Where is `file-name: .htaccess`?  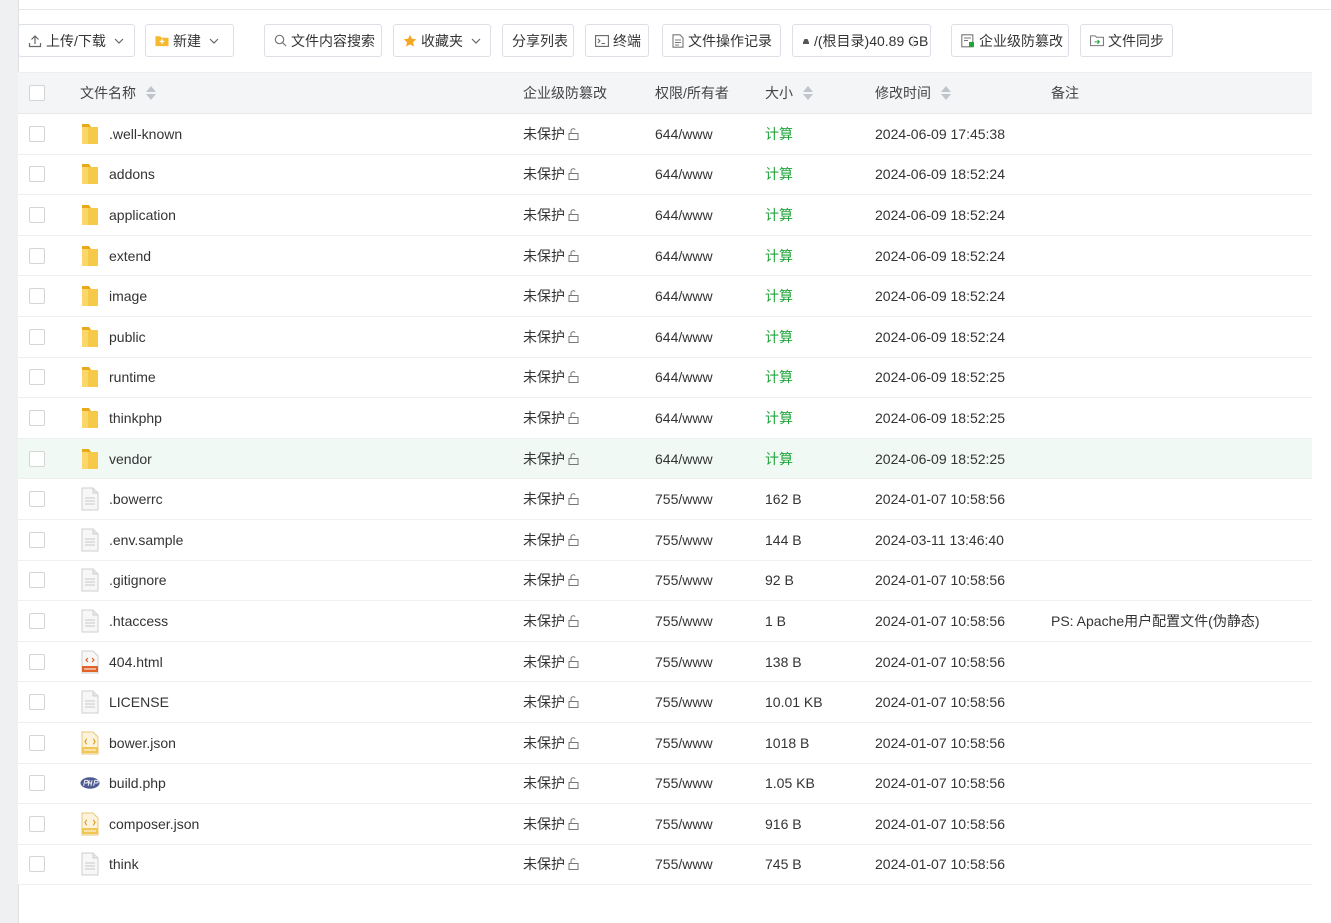 file-name: .htaccess is located at coordinates (138, 621).